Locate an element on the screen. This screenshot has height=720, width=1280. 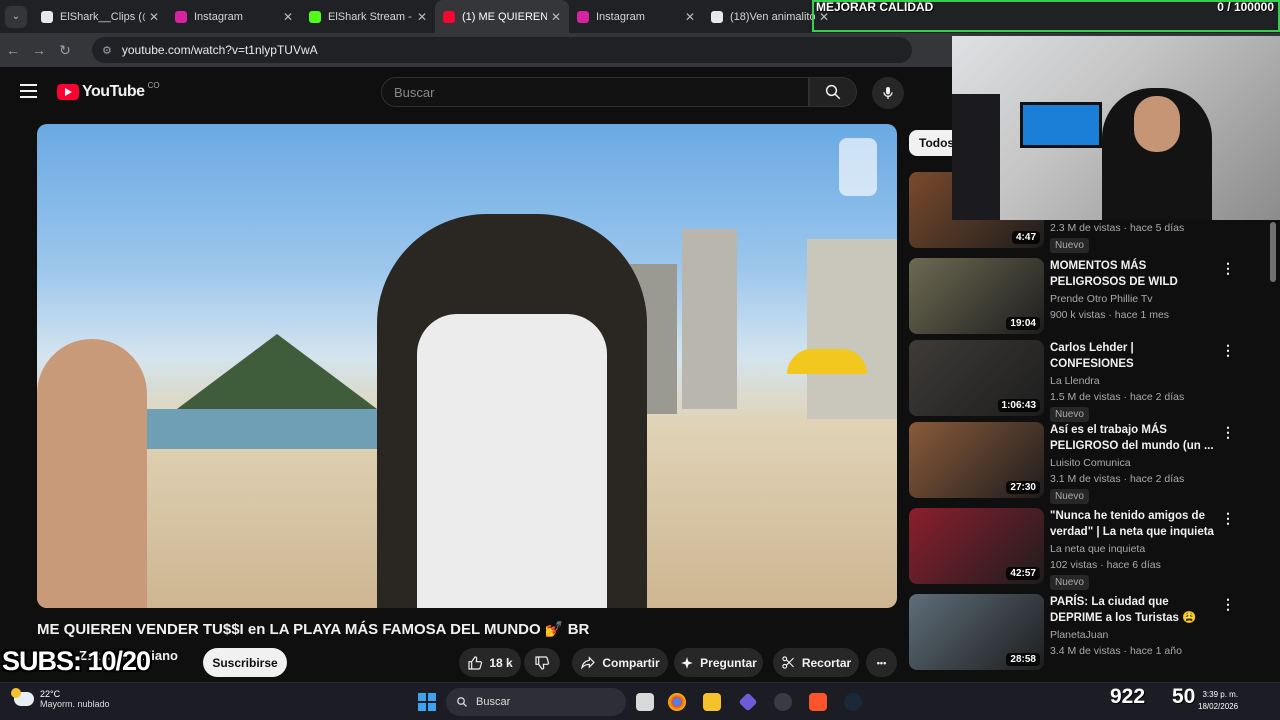
browser-tab: ElShark Stream - V ✕ is located at coordinates (368, 16).